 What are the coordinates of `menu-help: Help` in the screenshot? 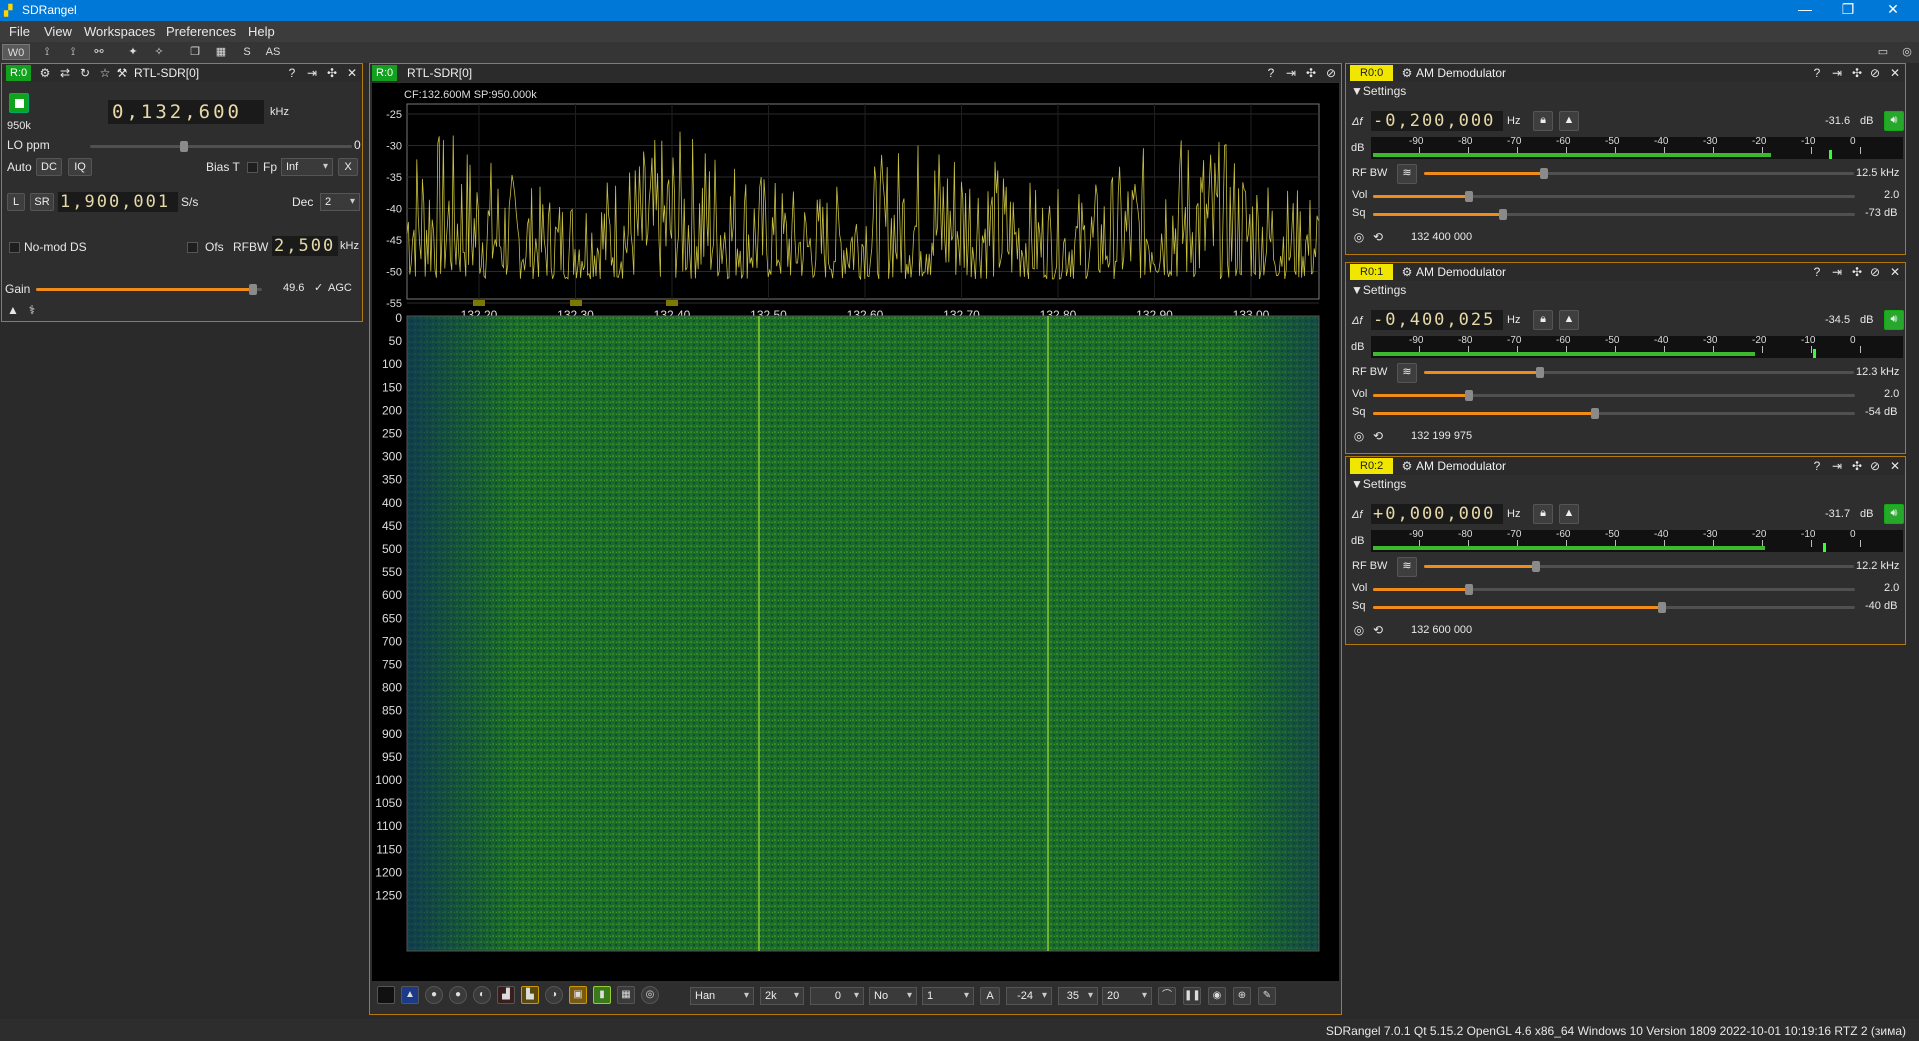 It's located at (261, 31).